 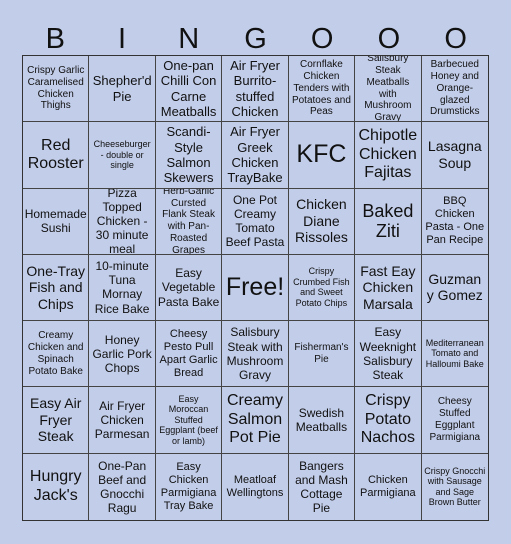 I want to click on header-letter-g: G, so click(x=255, y=38).